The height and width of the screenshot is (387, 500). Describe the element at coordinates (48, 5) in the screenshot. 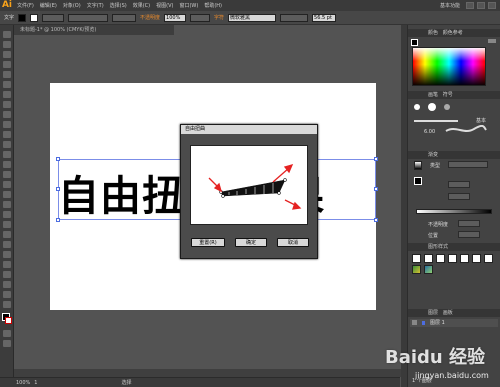

I see `menu-edit: 编辑(E)` at that location.